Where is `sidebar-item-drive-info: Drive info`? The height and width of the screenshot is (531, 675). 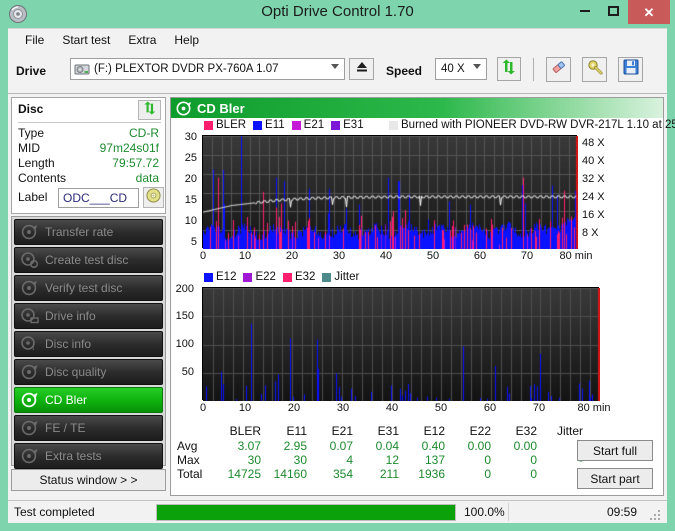
sidebar-item-drive-info: Drive info is located at coordinates (88, 316).